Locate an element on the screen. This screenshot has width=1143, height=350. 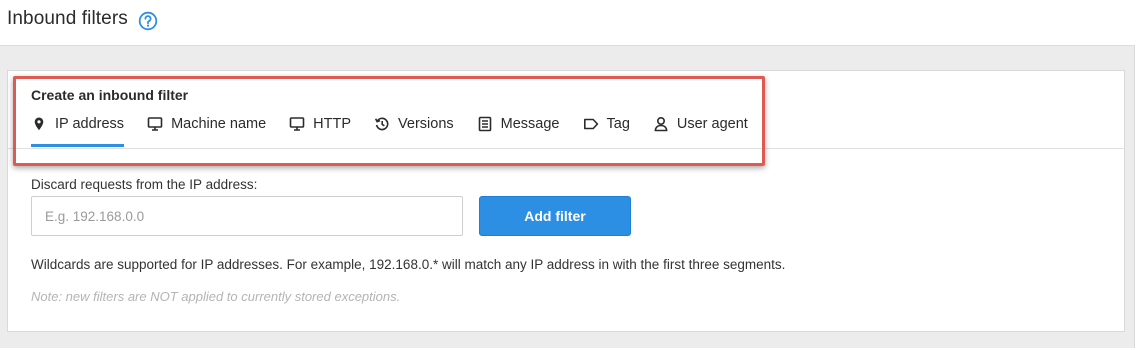
ip-field-label: Discard requests from the IP address: is located at coordinates (144, 184).